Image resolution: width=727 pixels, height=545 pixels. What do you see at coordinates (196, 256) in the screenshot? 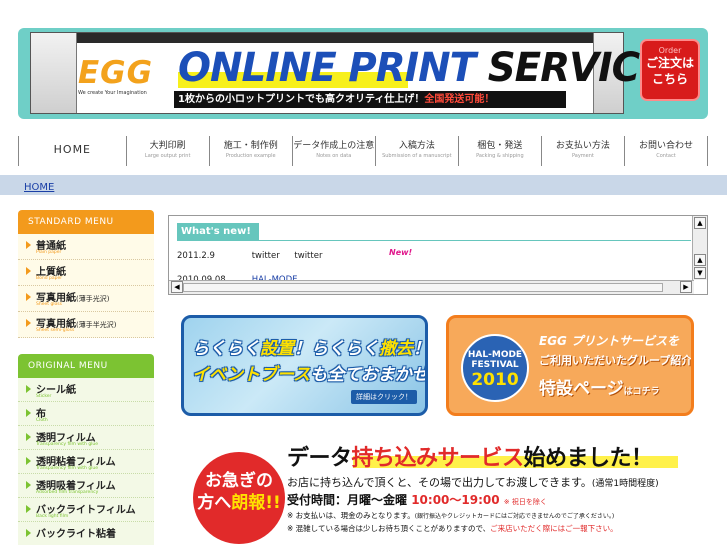
I see `news-date: 2011.2.9` at bounding box center [196, 256].